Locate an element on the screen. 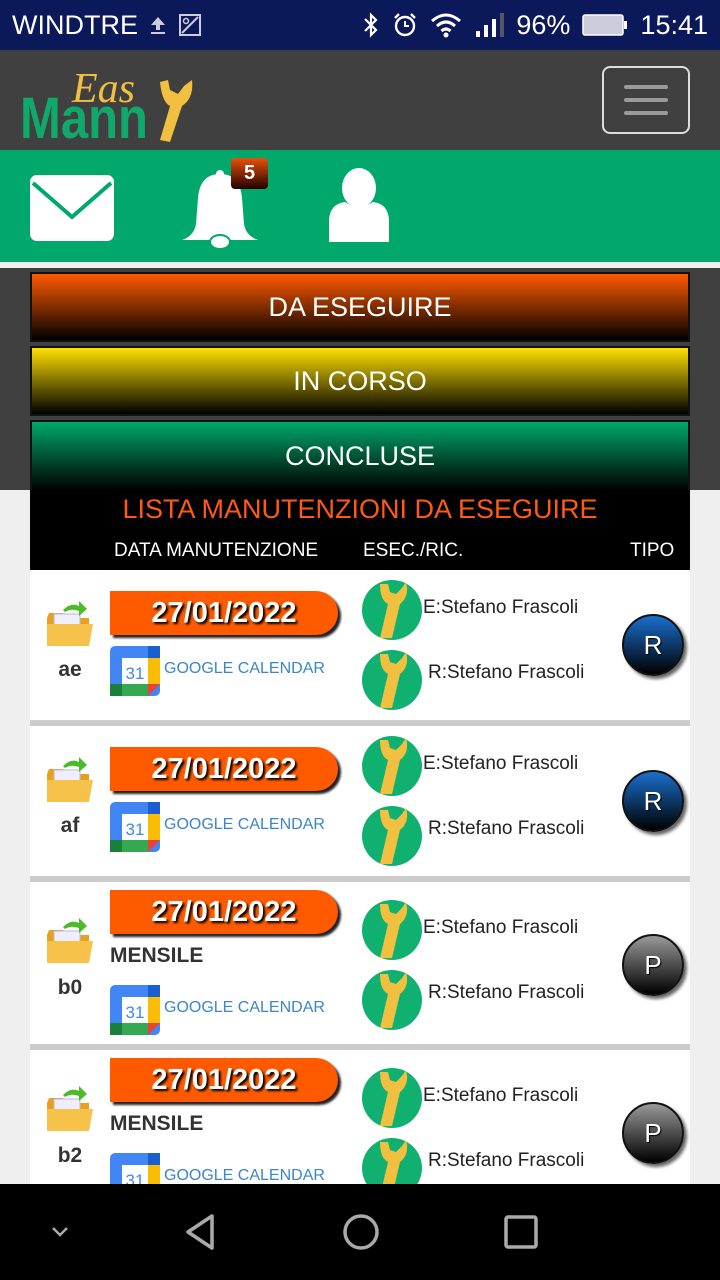 This screenshot has height=1280, width=720. wifi-icon is located at coordinates (446, 25).